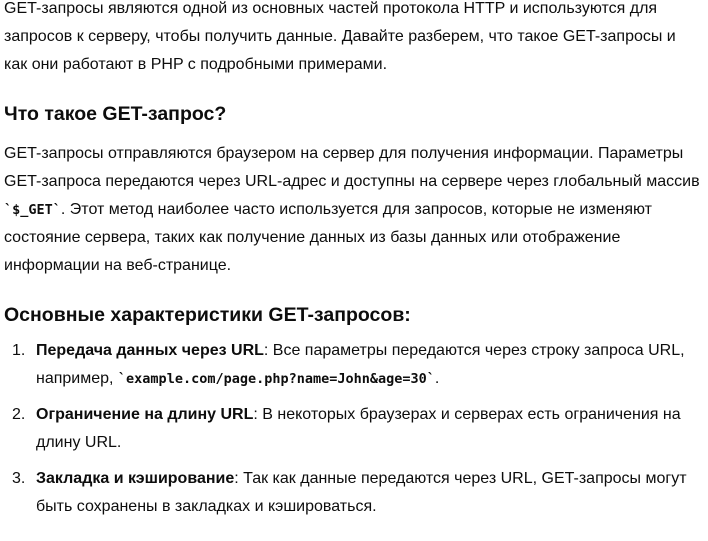 The width and height of the screenshot is (708, 541). What do you see at coordinates (207, 315) in the screenshot?
I see `section-heading-characteristics: Основные характеристики GET-запросов:` at bounding box center [207, 315].